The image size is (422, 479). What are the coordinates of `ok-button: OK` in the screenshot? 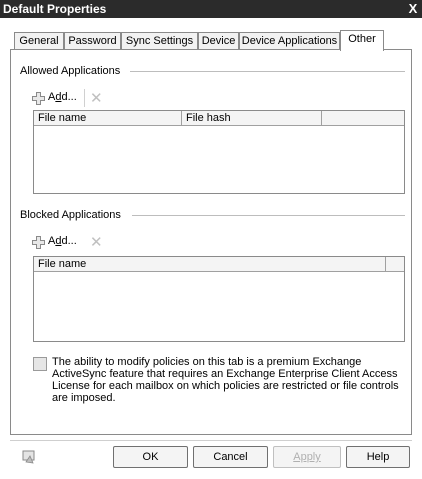 It's located at (150, 457).